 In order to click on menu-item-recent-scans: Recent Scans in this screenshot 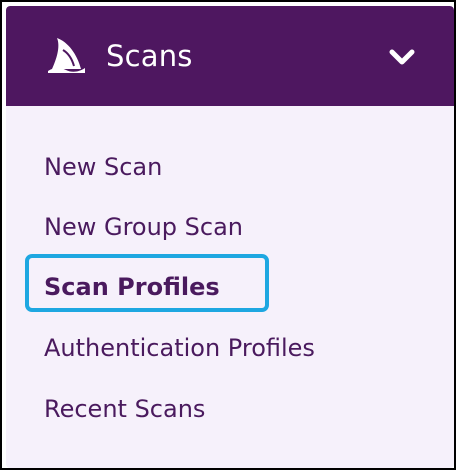, I will do `click(124, 409)`.